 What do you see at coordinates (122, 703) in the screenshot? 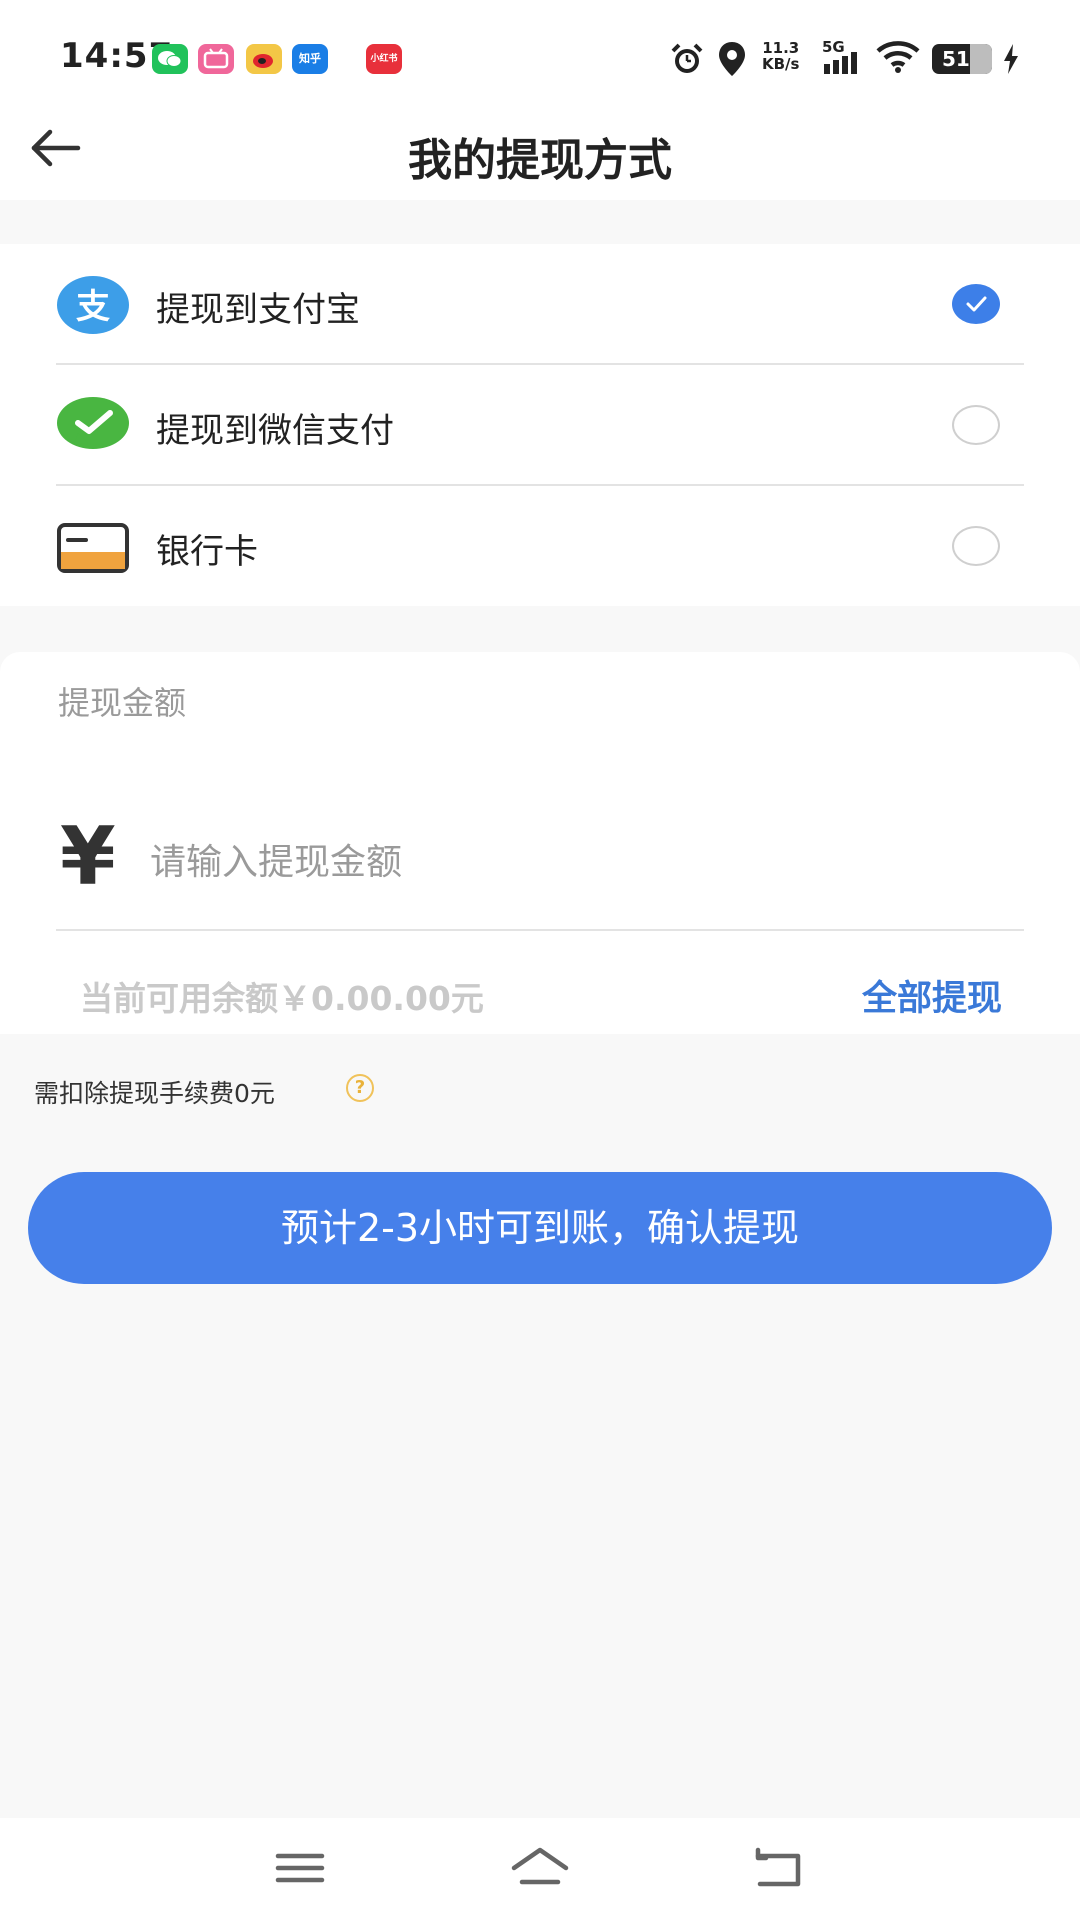
I see `amount-title: 提现金额` at bounding box center [122, 703].